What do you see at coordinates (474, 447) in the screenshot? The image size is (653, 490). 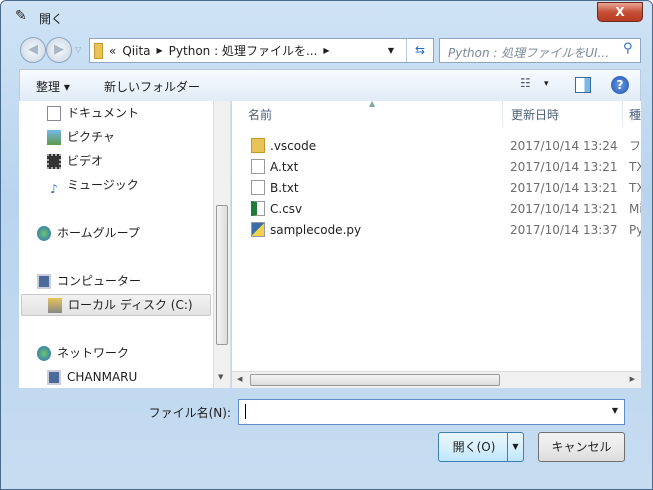 I see `open-button-label: 開く(O)` at bounding box center [474, 447].